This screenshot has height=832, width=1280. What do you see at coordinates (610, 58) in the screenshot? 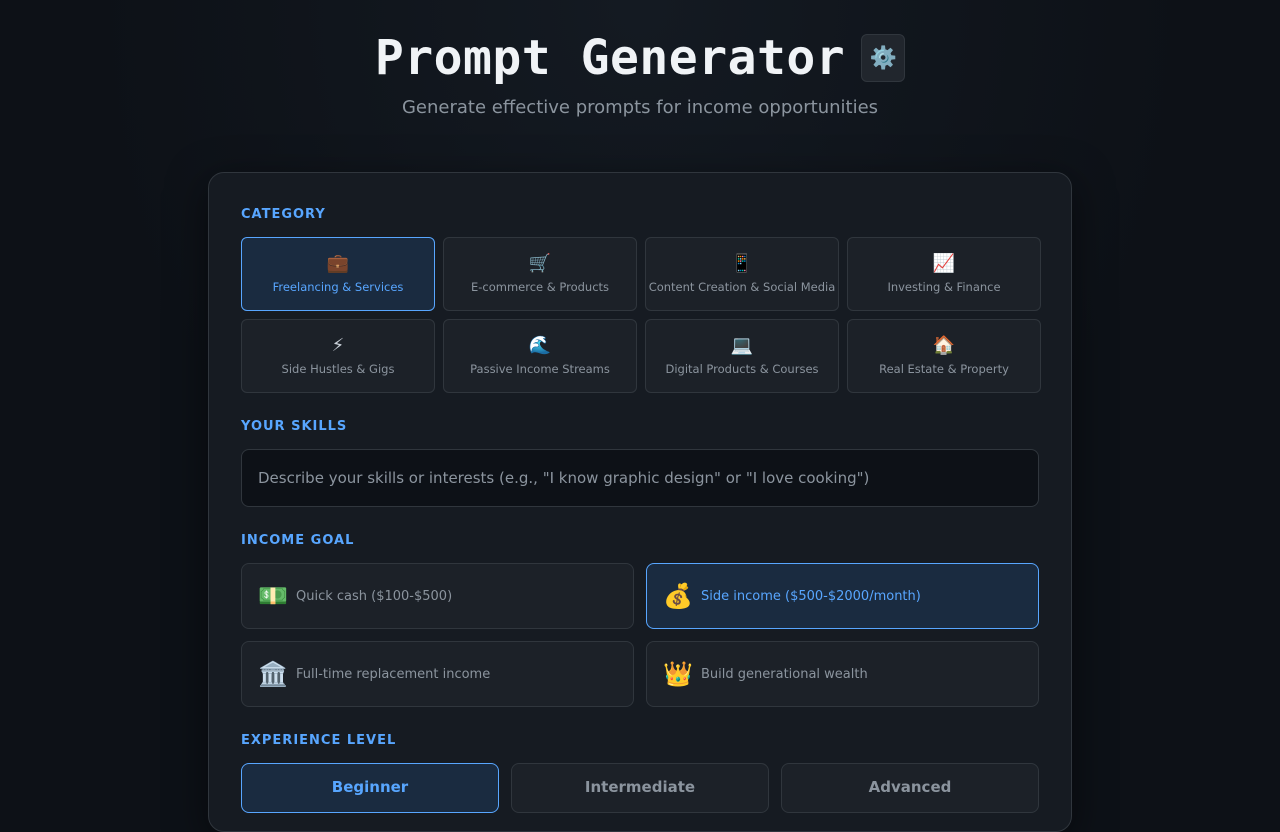
I see `page-title: Prompt Generator` at bounding box center [610, 58].